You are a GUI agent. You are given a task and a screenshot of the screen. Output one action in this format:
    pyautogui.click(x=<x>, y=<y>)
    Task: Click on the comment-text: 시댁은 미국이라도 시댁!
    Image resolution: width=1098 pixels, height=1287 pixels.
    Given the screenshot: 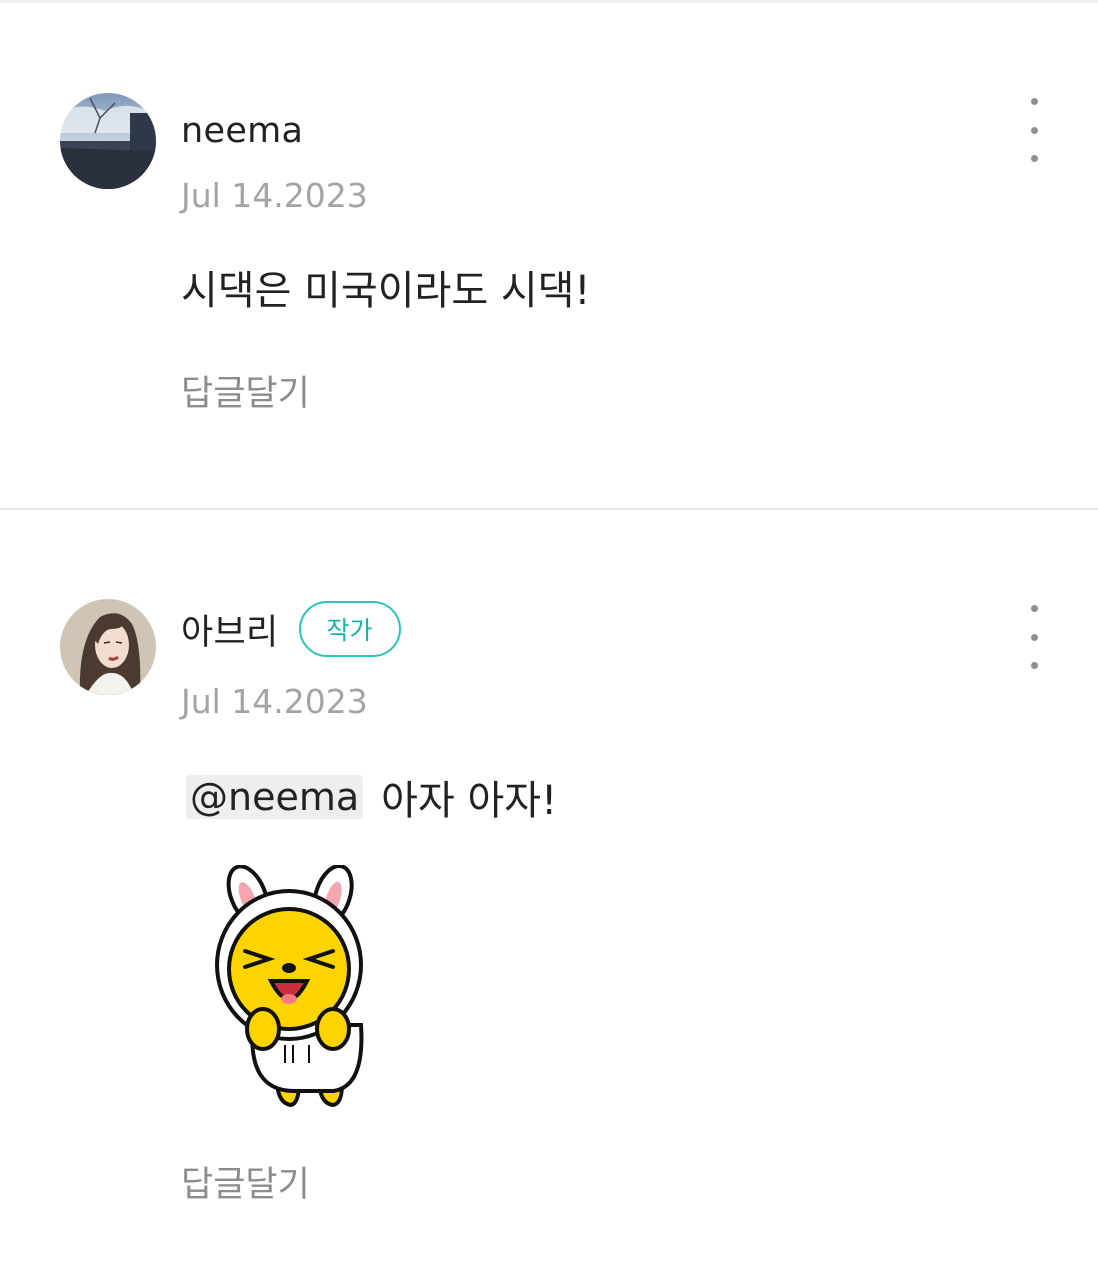 What is the action you would take?
    pyautogui.click(x=385, y=287)
    